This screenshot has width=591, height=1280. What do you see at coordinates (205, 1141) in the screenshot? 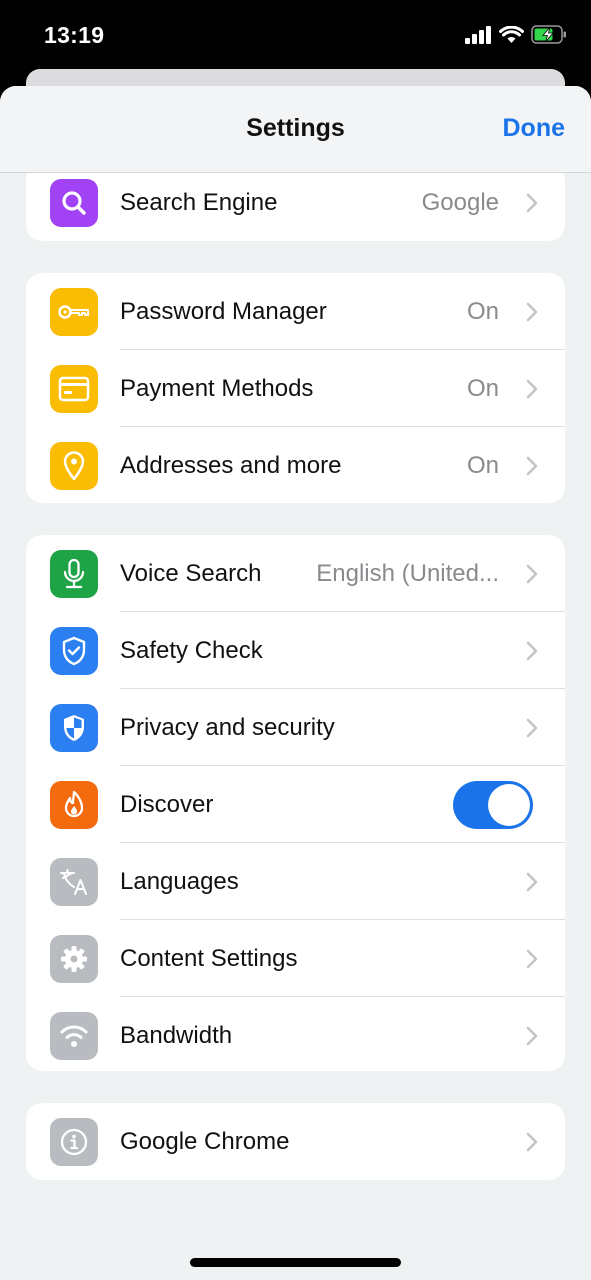
I see `settings-item-label: Google Chrome` at bounding box center [205, 1141].